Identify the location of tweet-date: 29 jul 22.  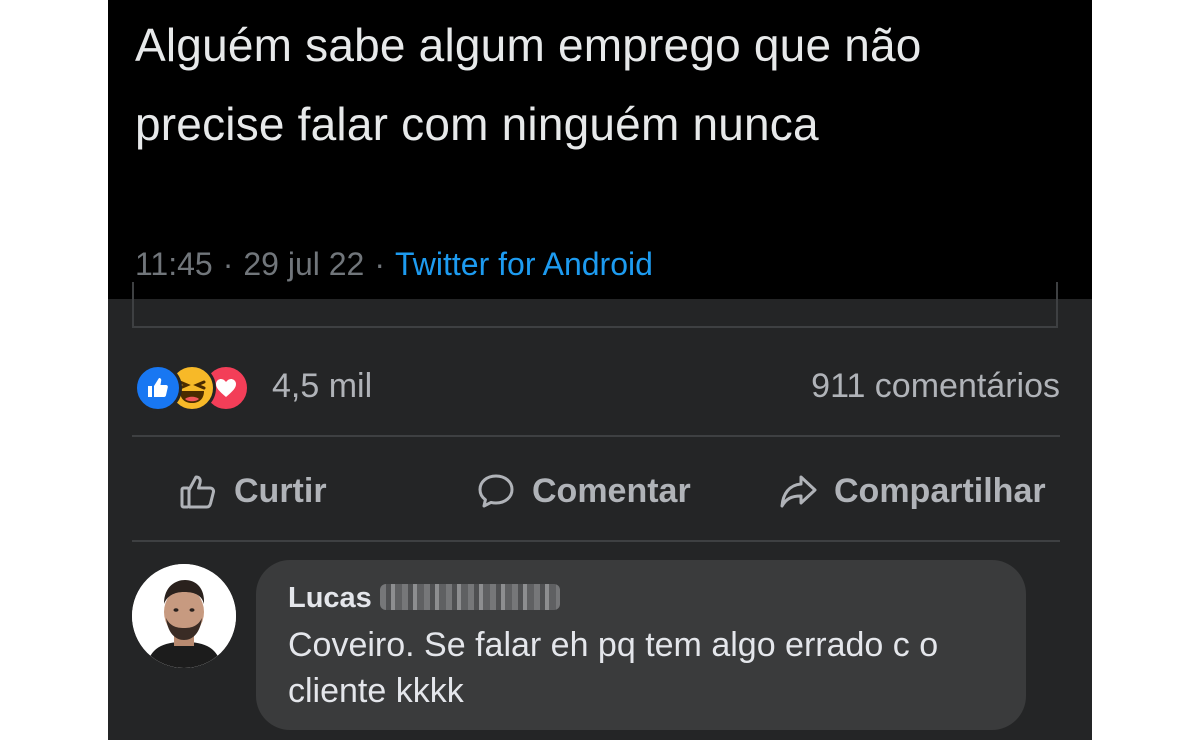
(304, 264).